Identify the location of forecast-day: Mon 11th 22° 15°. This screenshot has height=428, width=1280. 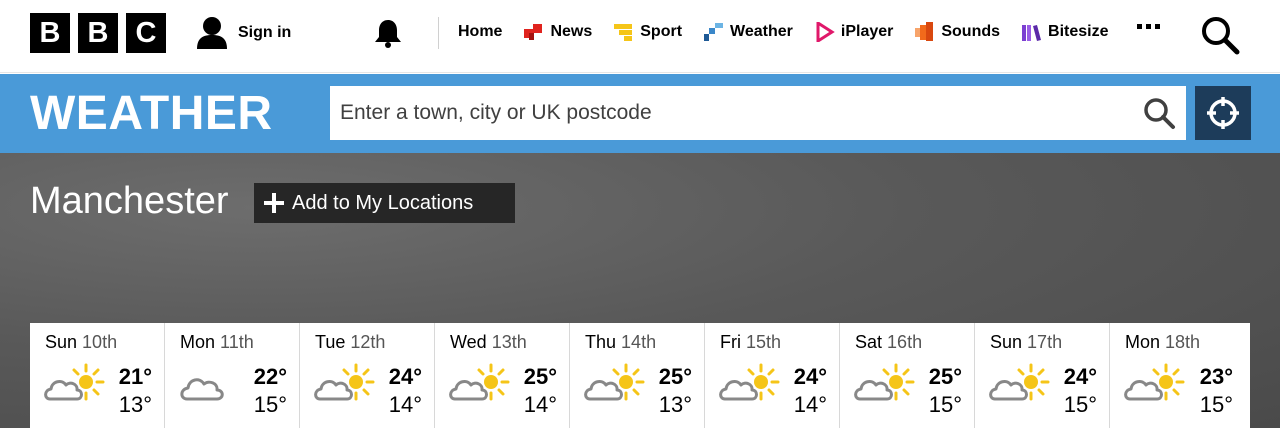
(232, 375).